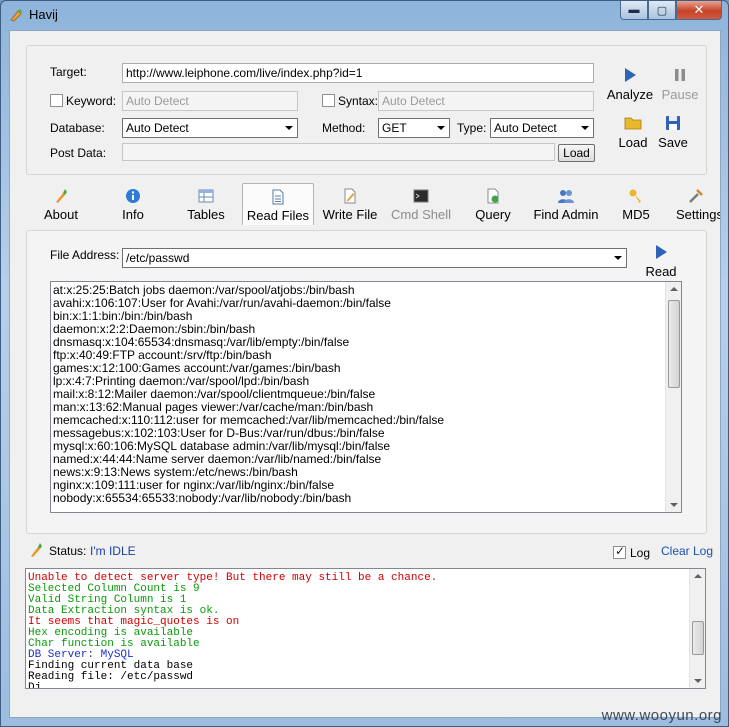 This screenshot has height=727, width=729. Describe the element at coordinates (206, 196) in the screenshot. I see `table-icon` at that location.